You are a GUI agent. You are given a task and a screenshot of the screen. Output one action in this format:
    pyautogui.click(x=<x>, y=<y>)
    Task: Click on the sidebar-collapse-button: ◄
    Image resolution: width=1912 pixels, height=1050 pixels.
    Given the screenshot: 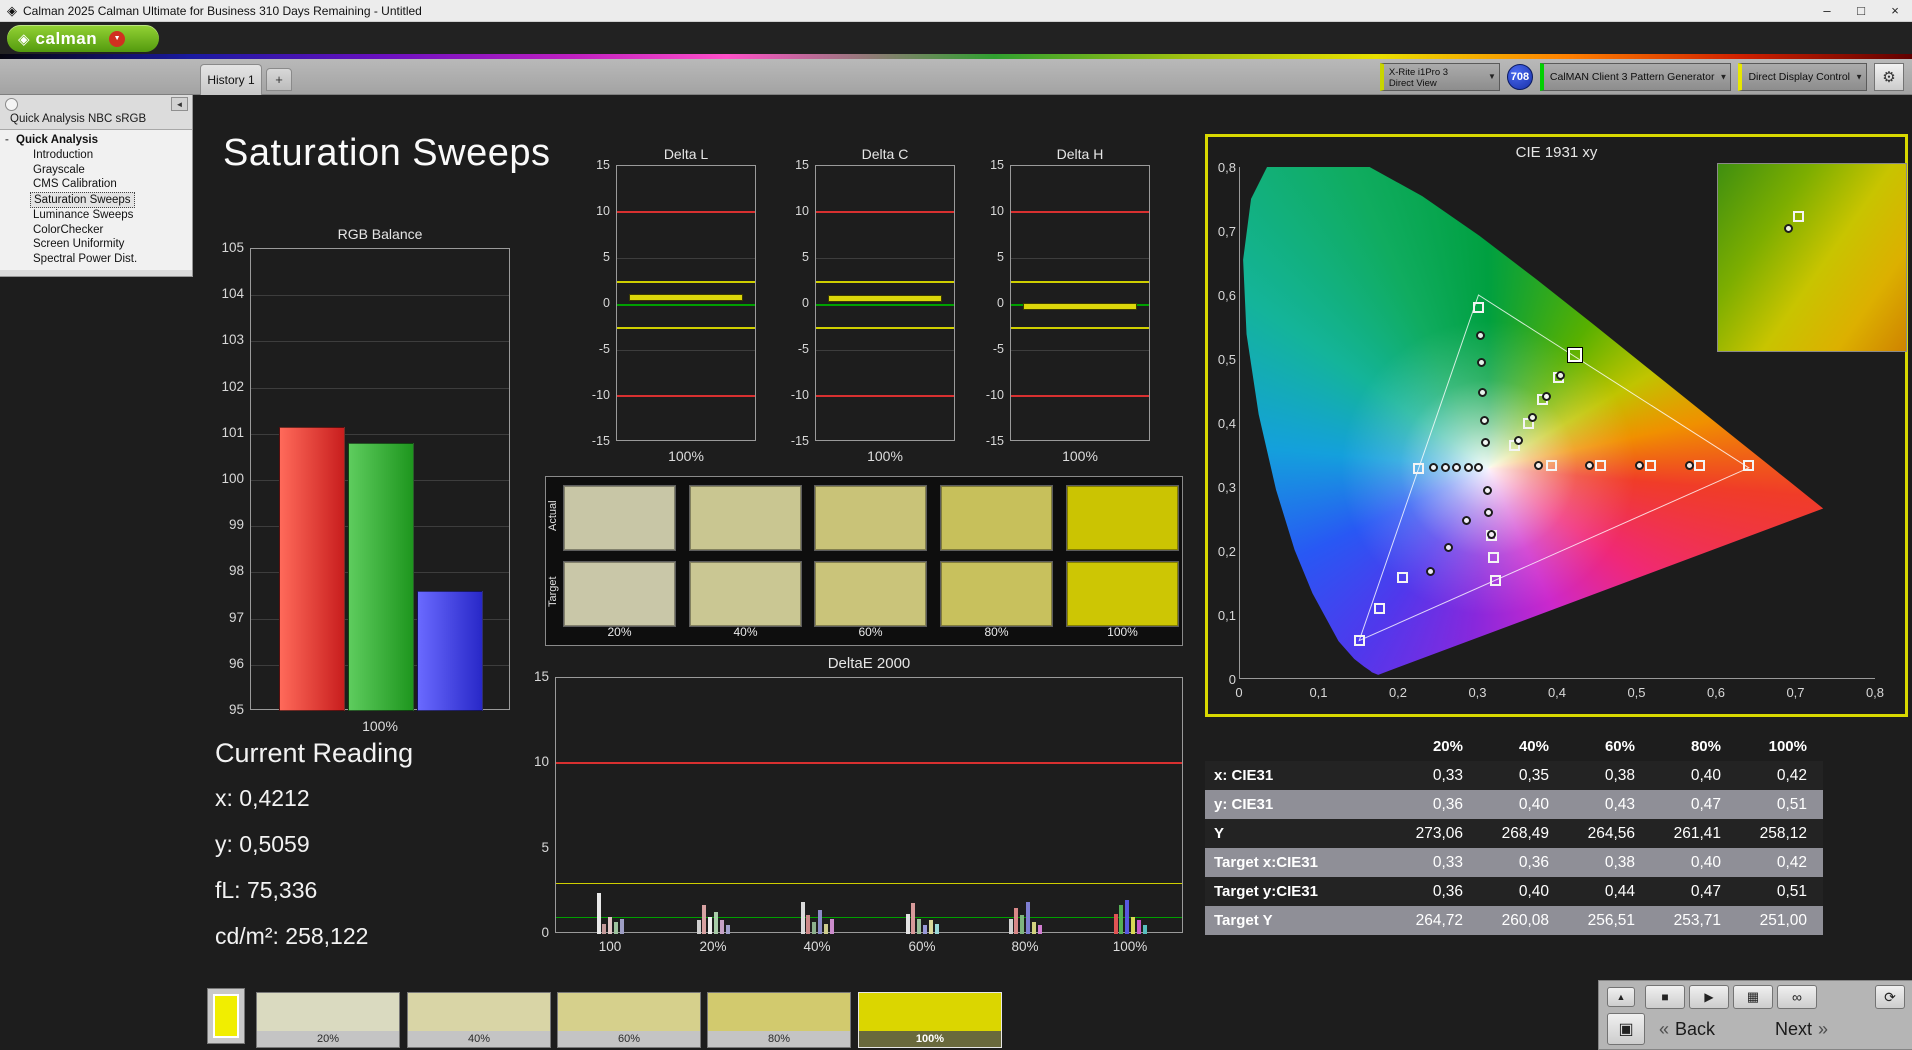 What is the action you would take?
    pyautogui.click(x=179, y=104)
    